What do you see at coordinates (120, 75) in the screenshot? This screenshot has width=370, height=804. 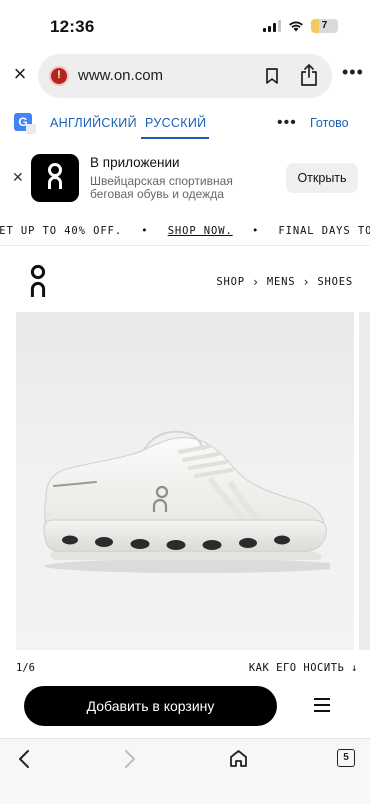 I see `url-text: www.on.com` at bounding box center [120, 75].